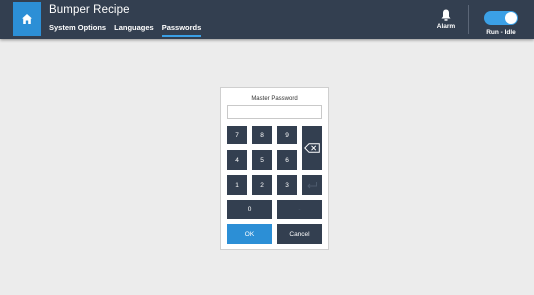 This screenshot has width=534, height=295. What do you see at coordinates (511, 18) in the screenshot?
I see `toggle-knob` at bounding box center [511, 18].